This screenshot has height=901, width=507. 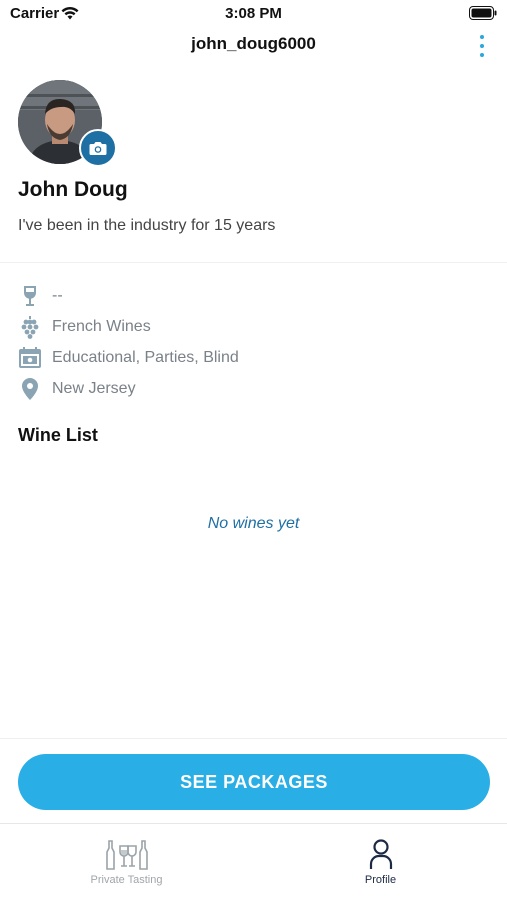 I want to click on battery-icon, so click(x=483, y=13).